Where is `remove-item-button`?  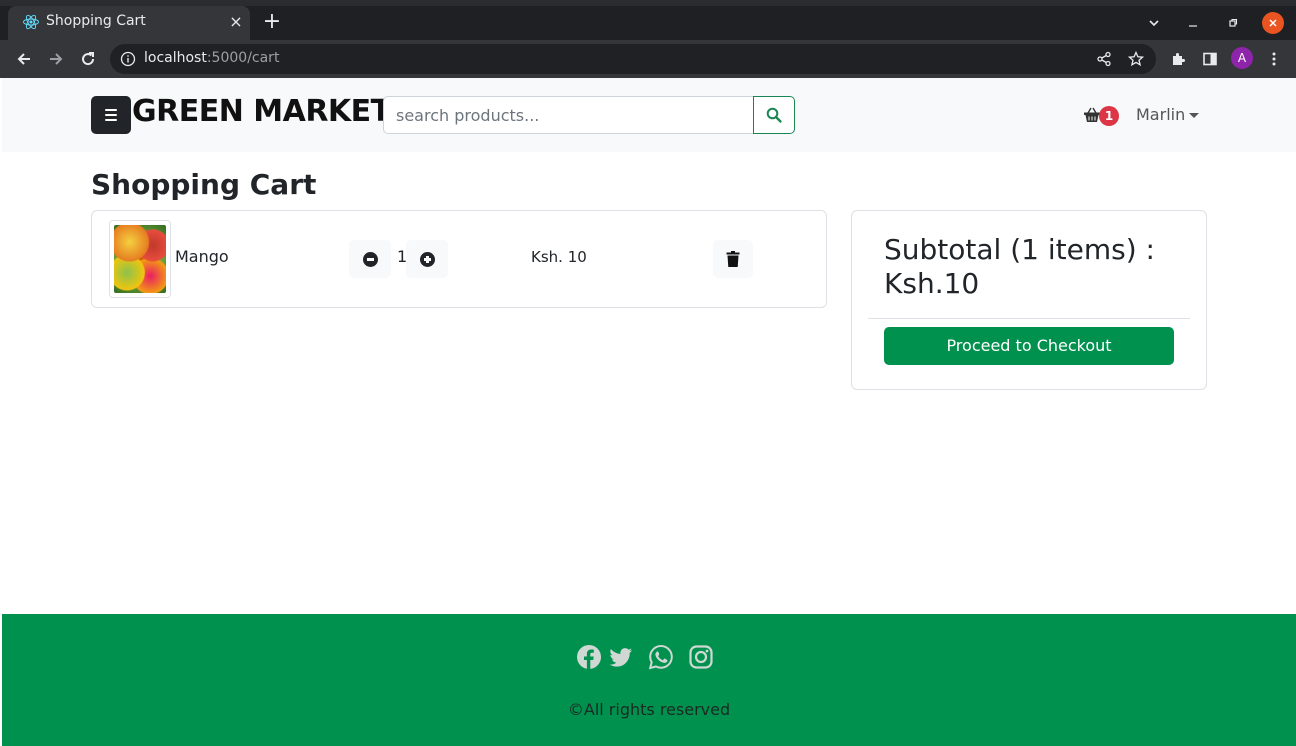 remove-item-button is located at coordinates (733, 259).